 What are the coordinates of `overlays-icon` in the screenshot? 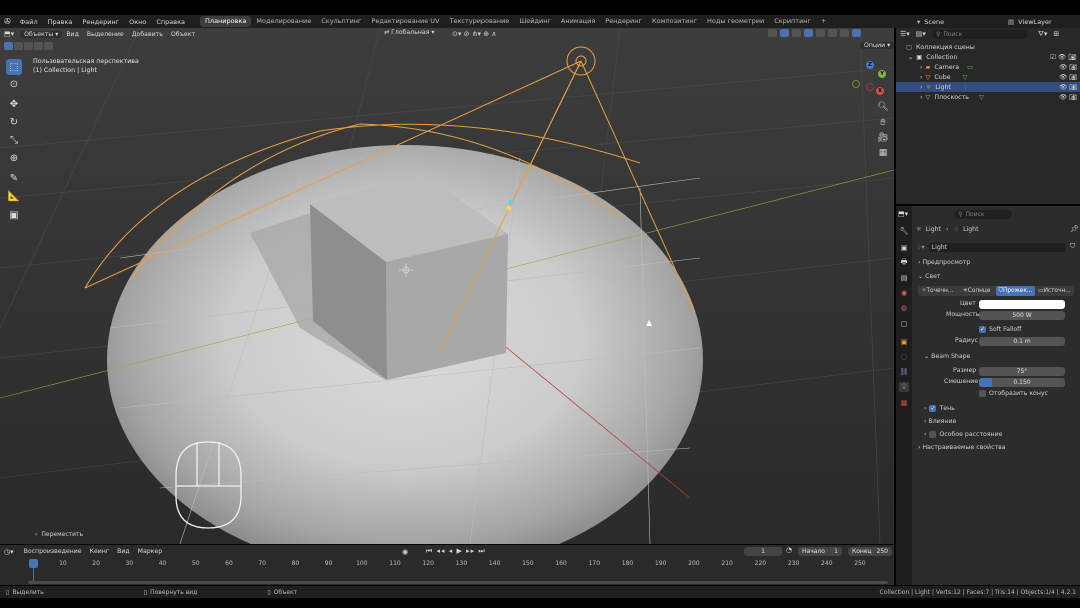 It's located at (796, 33).